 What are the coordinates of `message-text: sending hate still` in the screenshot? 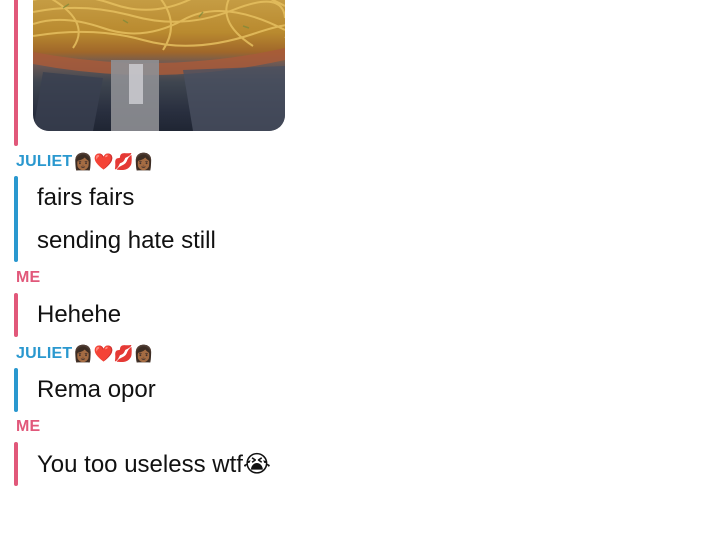 It's located at (126, 241).